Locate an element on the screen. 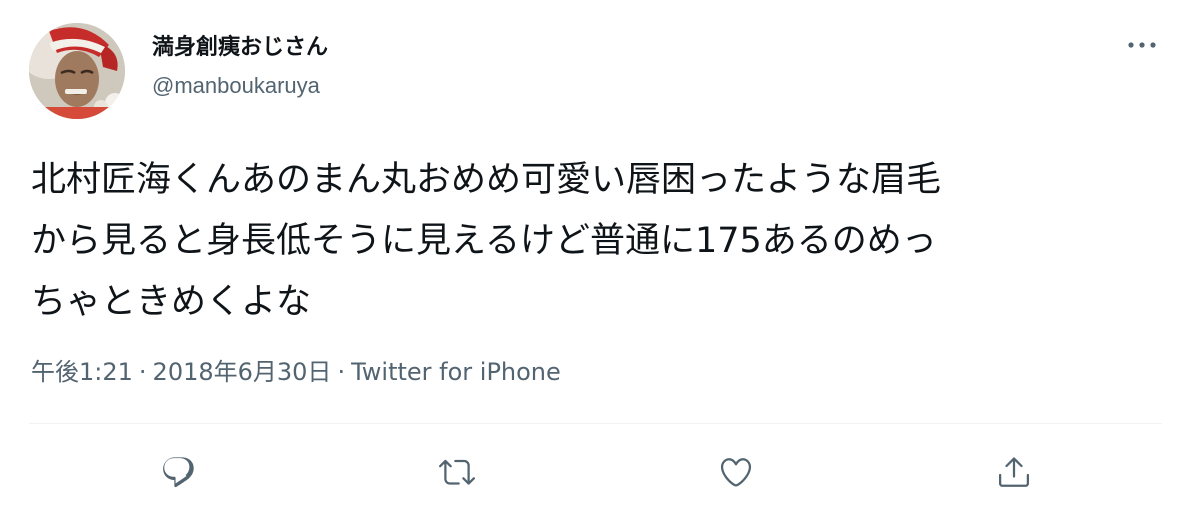 The image size is (1192, 514). user-avatar is located at coordinates (77, 71).